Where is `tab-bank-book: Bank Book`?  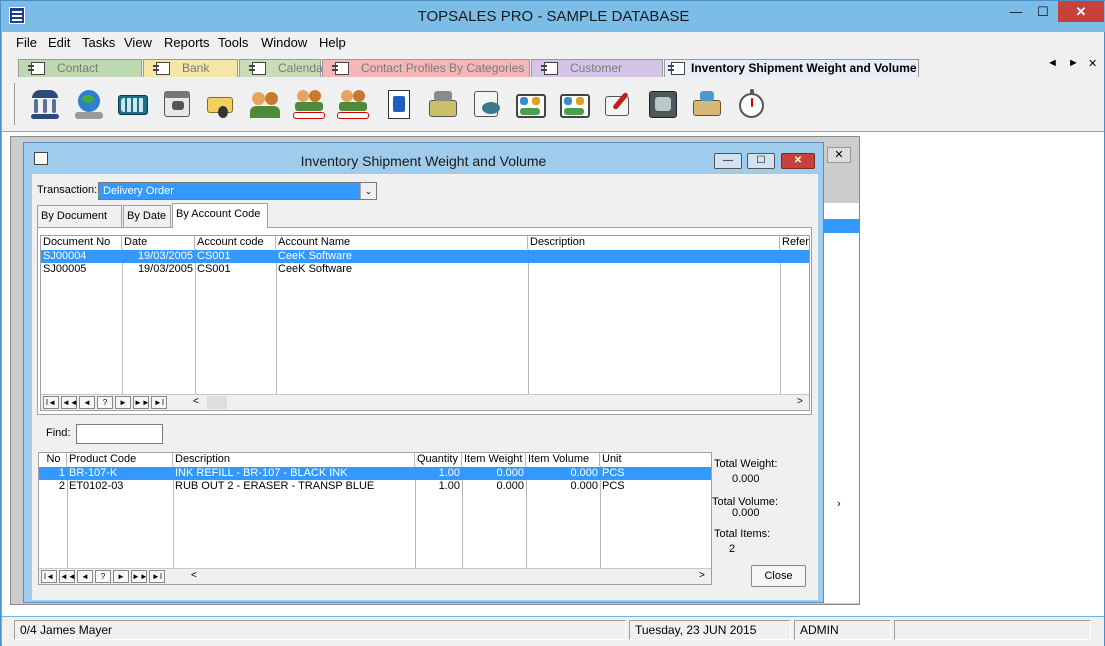
tab-bank-book: Bank Book is located at coordinates (190, 75).